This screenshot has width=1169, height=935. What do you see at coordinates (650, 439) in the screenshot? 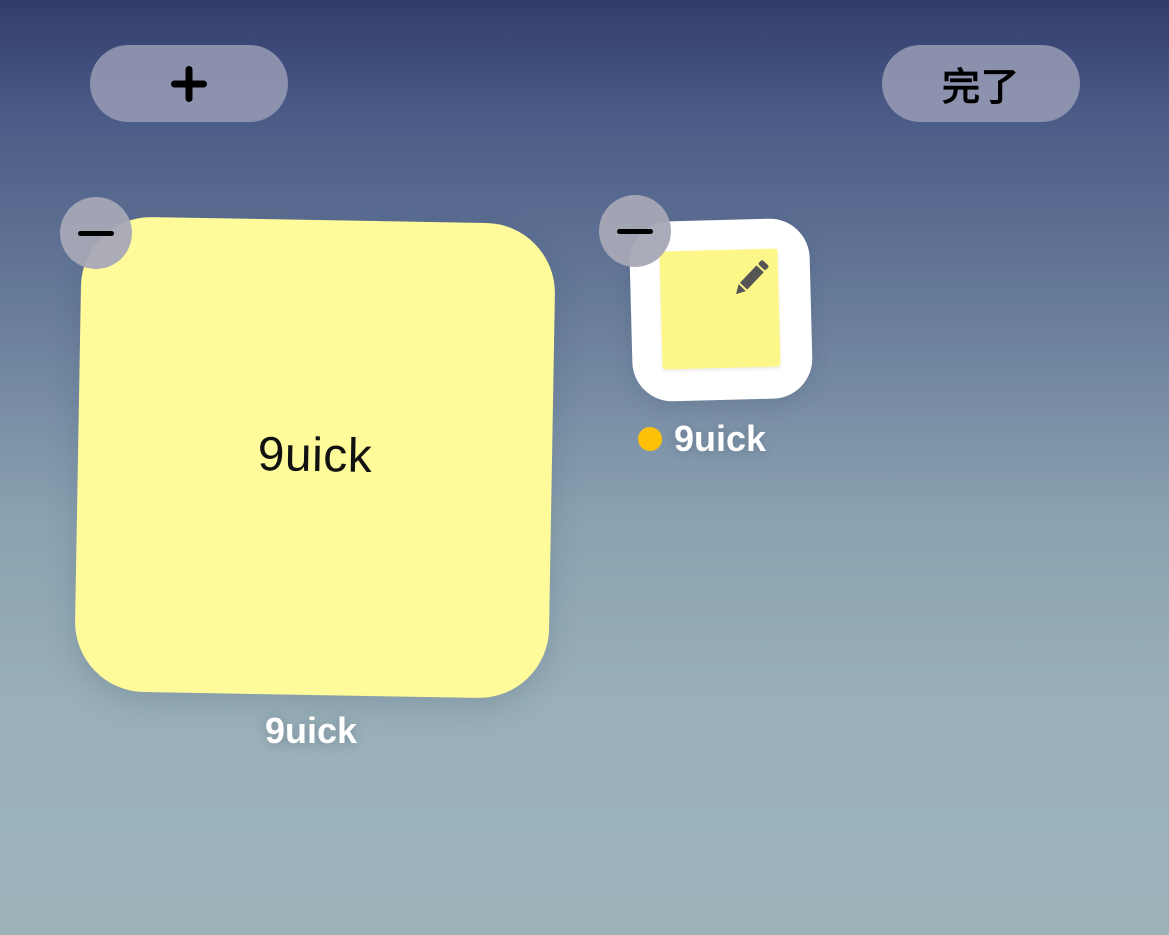
I see `new-app-indicator-dot` at bounding box center [650, 439].